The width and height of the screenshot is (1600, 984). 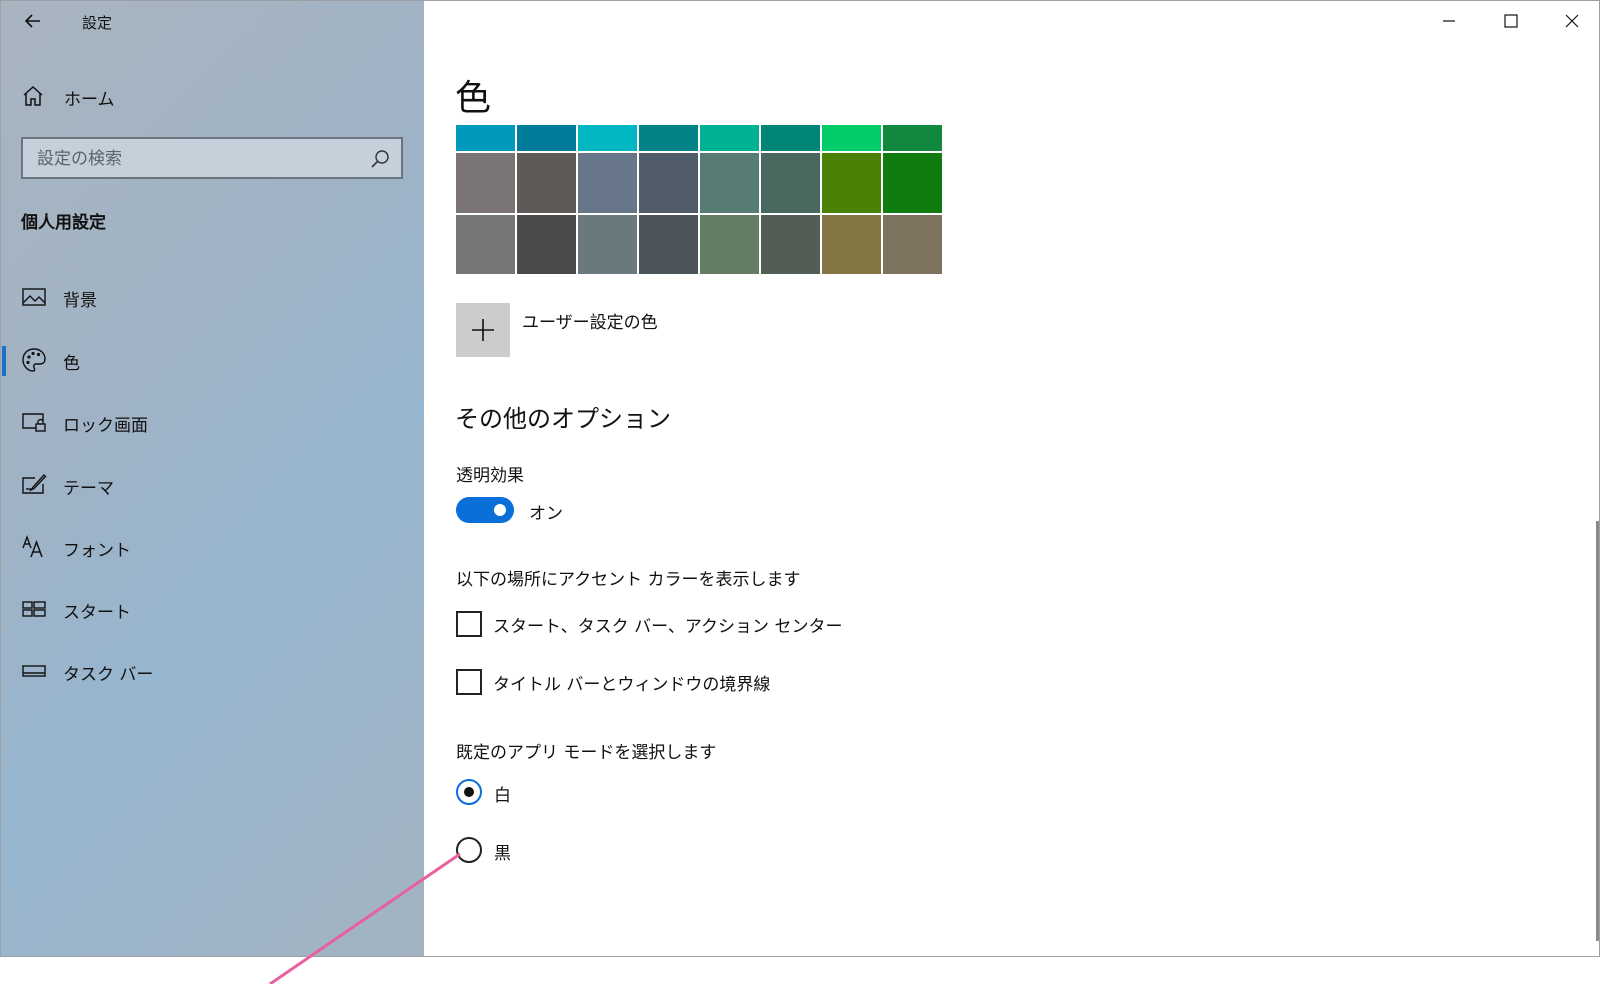 What do you see at coordinates (34, 483) in the screenshot?
I see `theme-brush-icon` at bounding box center [34, 483].